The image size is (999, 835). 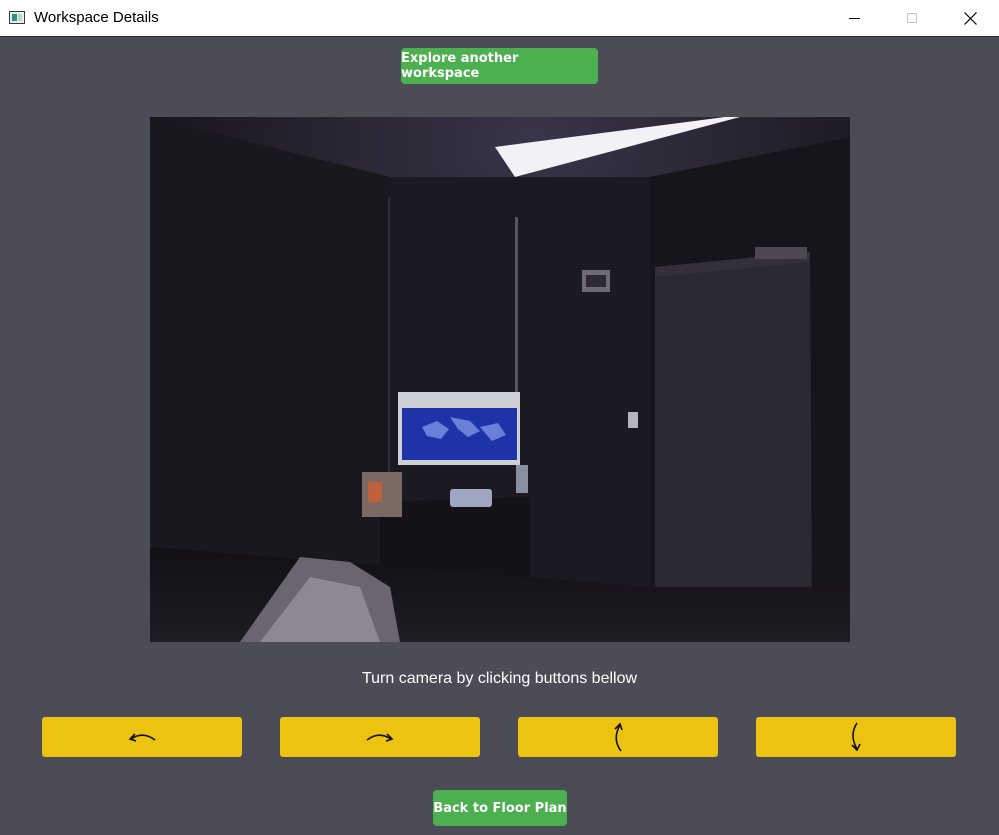 I want to click on instruction-text: Turn camera by clicking buttons bellow, so click(x=499, y=678).